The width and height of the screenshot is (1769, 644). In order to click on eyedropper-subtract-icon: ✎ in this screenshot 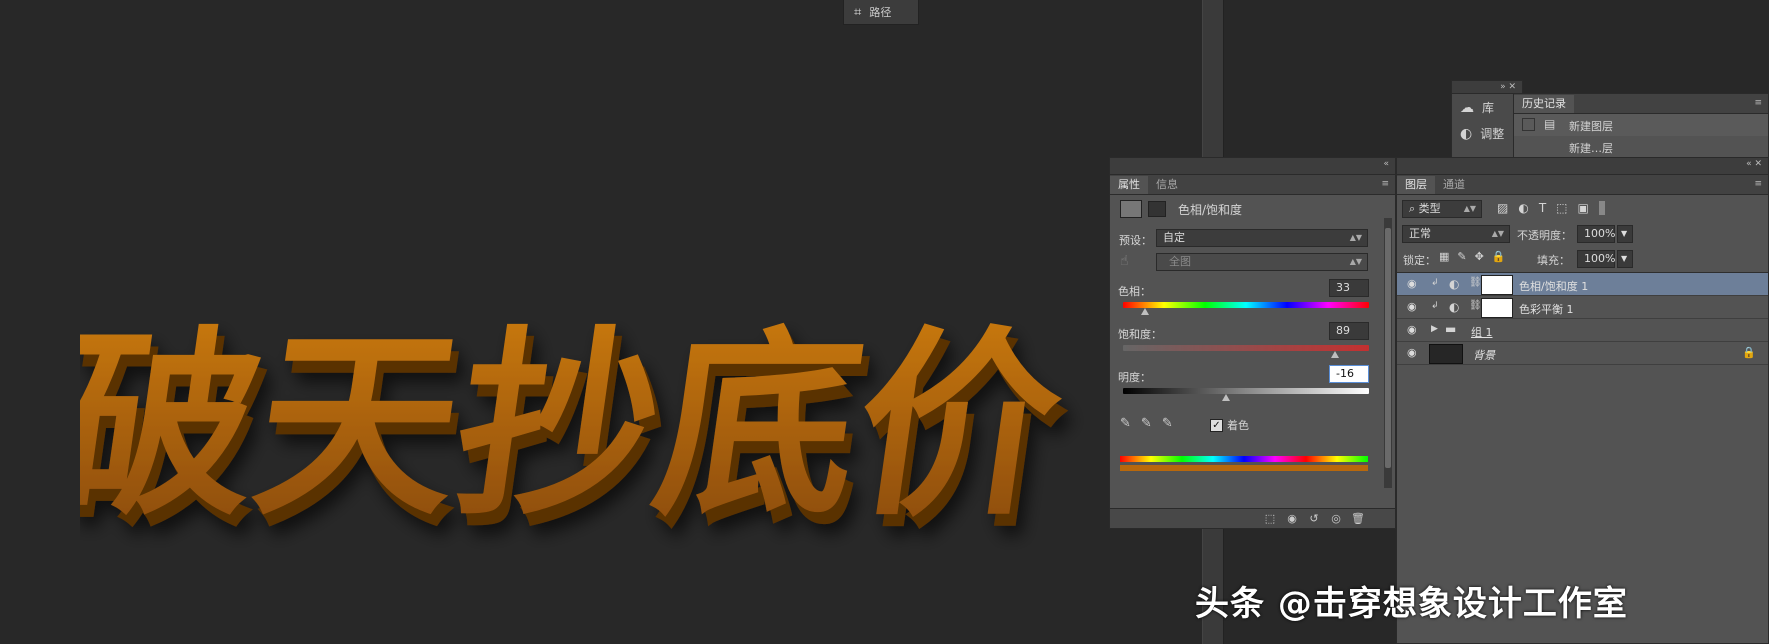, I will do `click(1167, 423)`.